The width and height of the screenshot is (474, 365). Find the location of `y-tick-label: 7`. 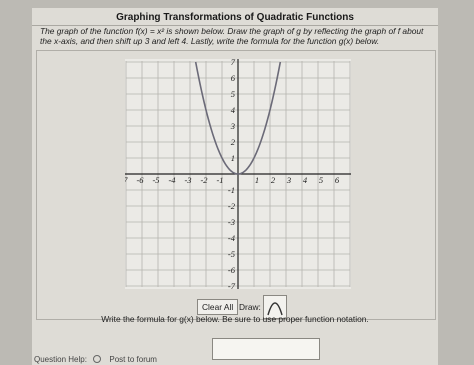

y-tick-label: 7 is located at coordinates (233, 63).